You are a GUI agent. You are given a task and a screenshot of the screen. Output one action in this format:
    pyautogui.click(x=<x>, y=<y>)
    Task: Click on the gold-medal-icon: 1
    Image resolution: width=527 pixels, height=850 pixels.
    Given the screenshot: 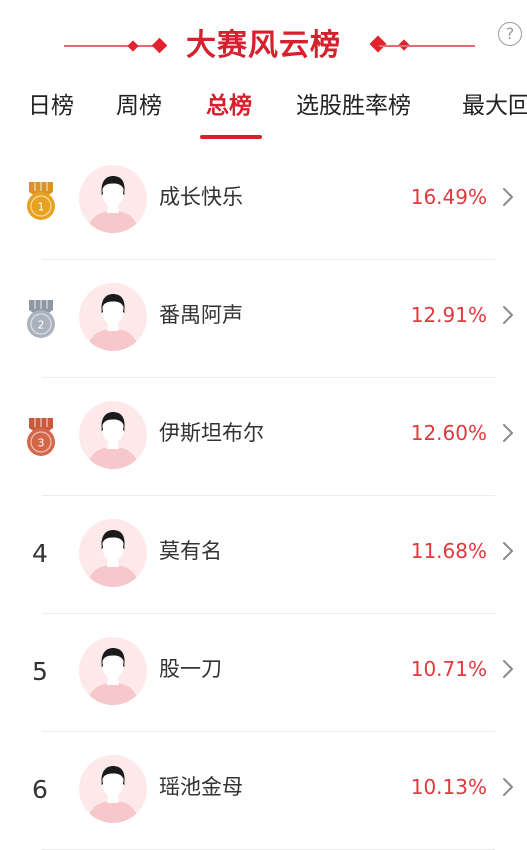 What is the action you would take?
    pyautogui.click(x=41, y=201)
    